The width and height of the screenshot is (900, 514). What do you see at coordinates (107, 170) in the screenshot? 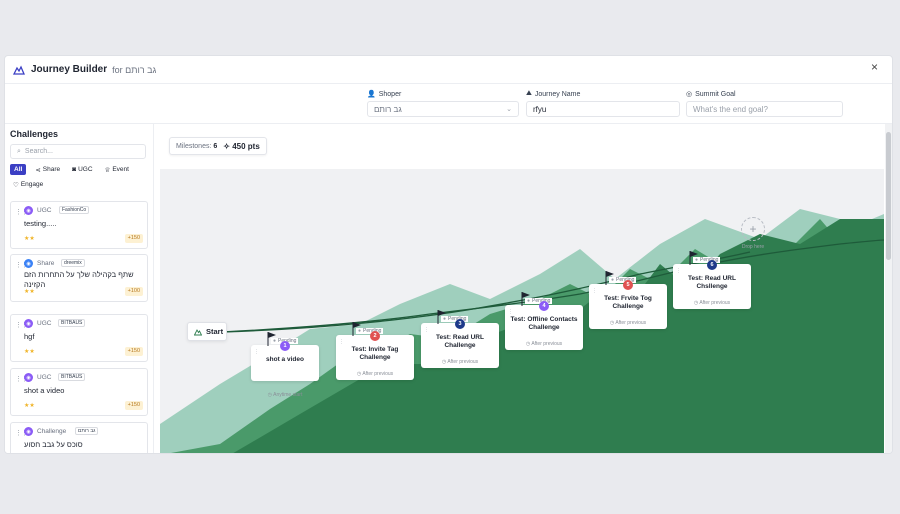
I see `trophy-icon: ♕` at bounding box center [107, 170].